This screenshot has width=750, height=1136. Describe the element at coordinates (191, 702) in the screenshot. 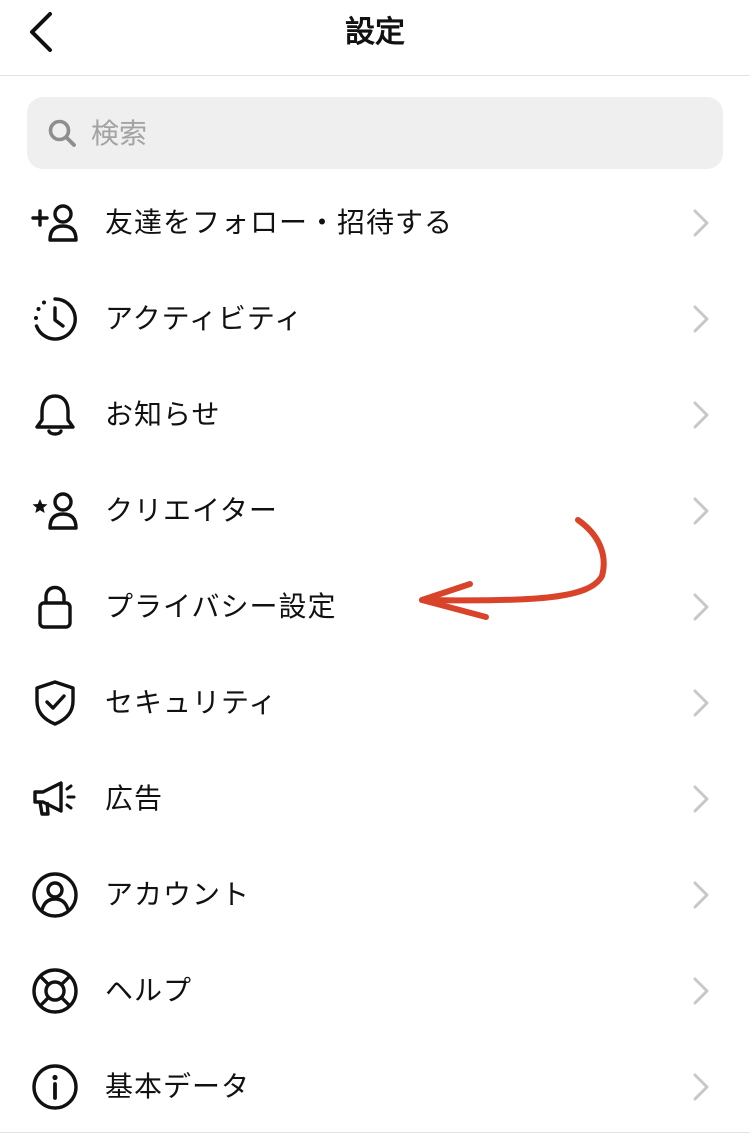

I see `menu-item-label: セキュリティ` at that location.